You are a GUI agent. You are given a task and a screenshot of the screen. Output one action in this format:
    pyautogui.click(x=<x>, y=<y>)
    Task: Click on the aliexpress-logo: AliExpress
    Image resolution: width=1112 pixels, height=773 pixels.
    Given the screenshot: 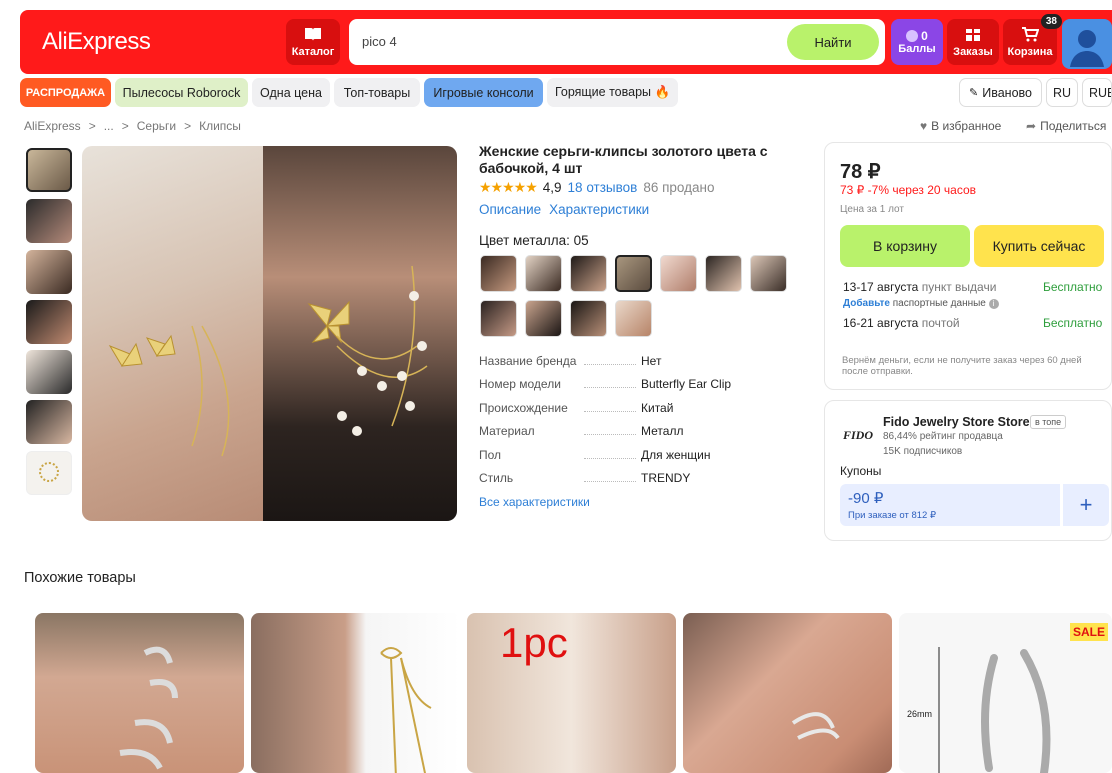 What is the action you would take?
    pyautogui.click(x=96, y=42)
    